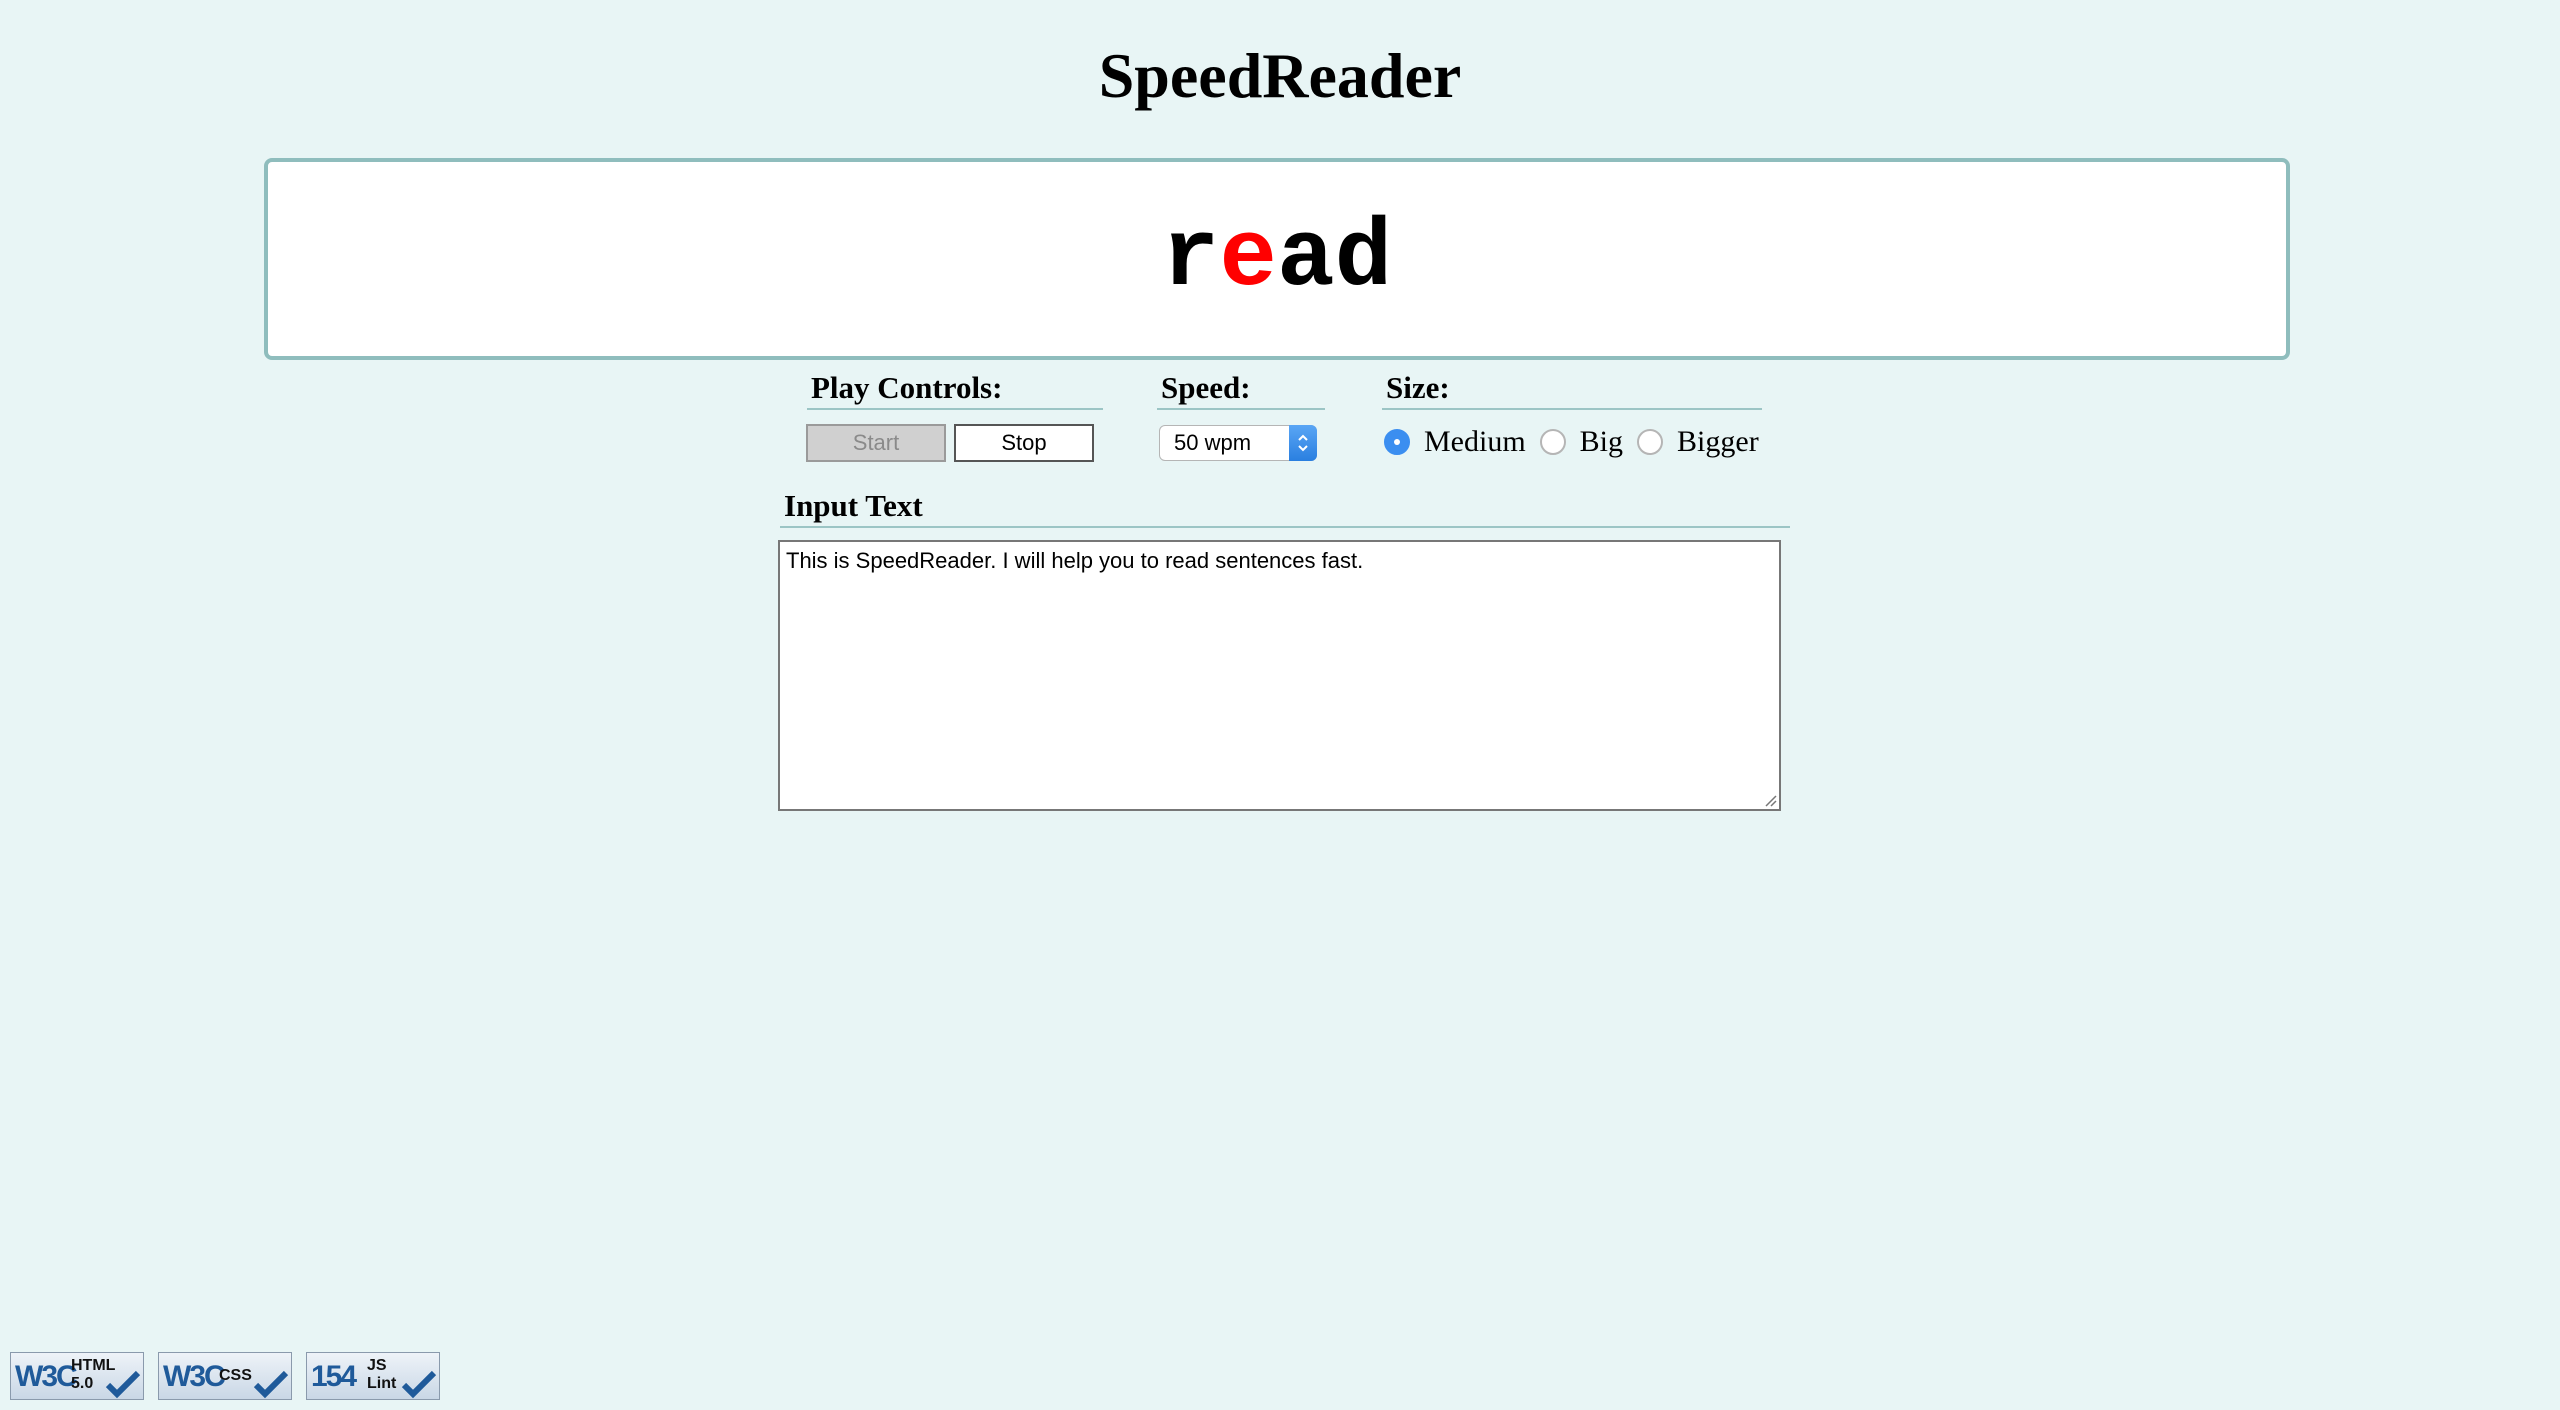 The width and height of the screenshot is (2560, 1410). I want to click on input-text-title: Input Text, so click(1285, 508).